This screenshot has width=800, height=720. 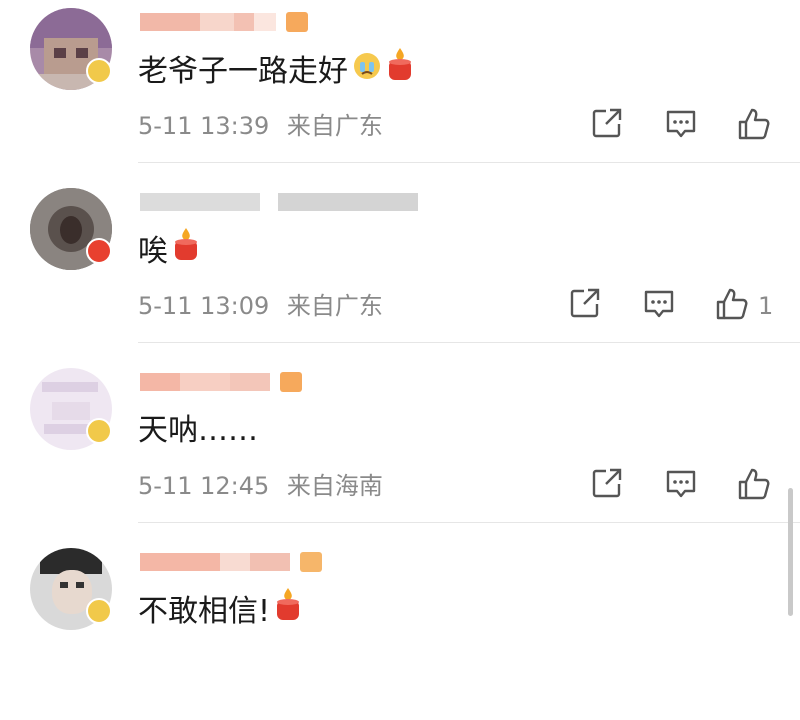 What do you see at coordinates (169, 252) in the screenshot?
I see `comment-text: 唉` at bounding box center [169, 252].